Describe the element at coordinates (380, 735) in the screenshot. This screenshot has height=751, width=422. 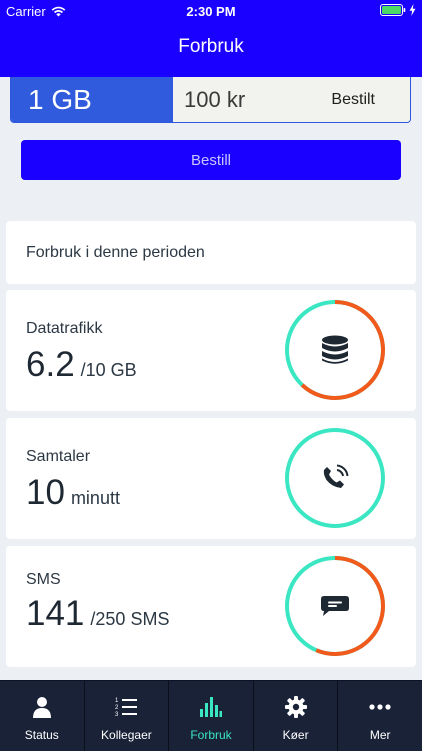
I see `tab-label: Mer` at that location.